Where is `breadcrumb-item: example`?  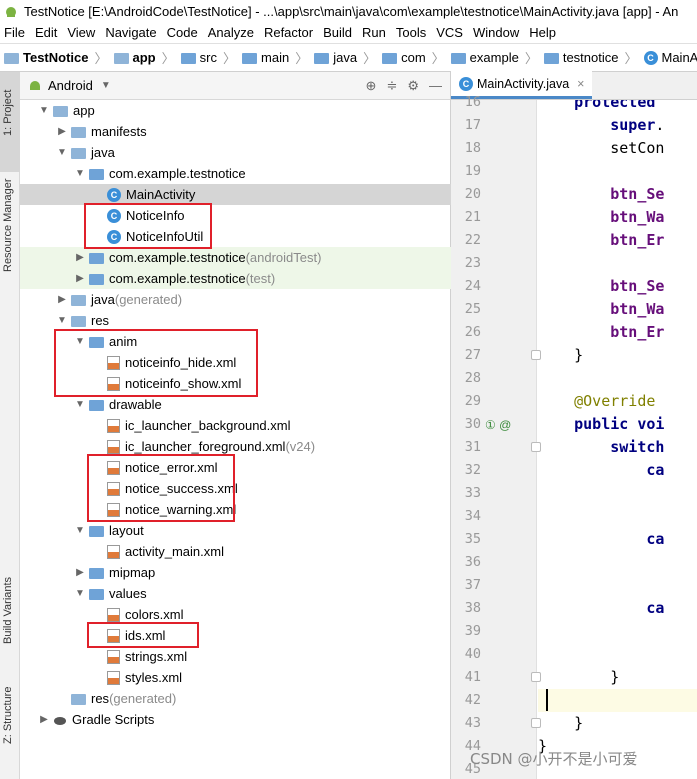
breadcrumb-item: example is located at coordinates (484, 57).